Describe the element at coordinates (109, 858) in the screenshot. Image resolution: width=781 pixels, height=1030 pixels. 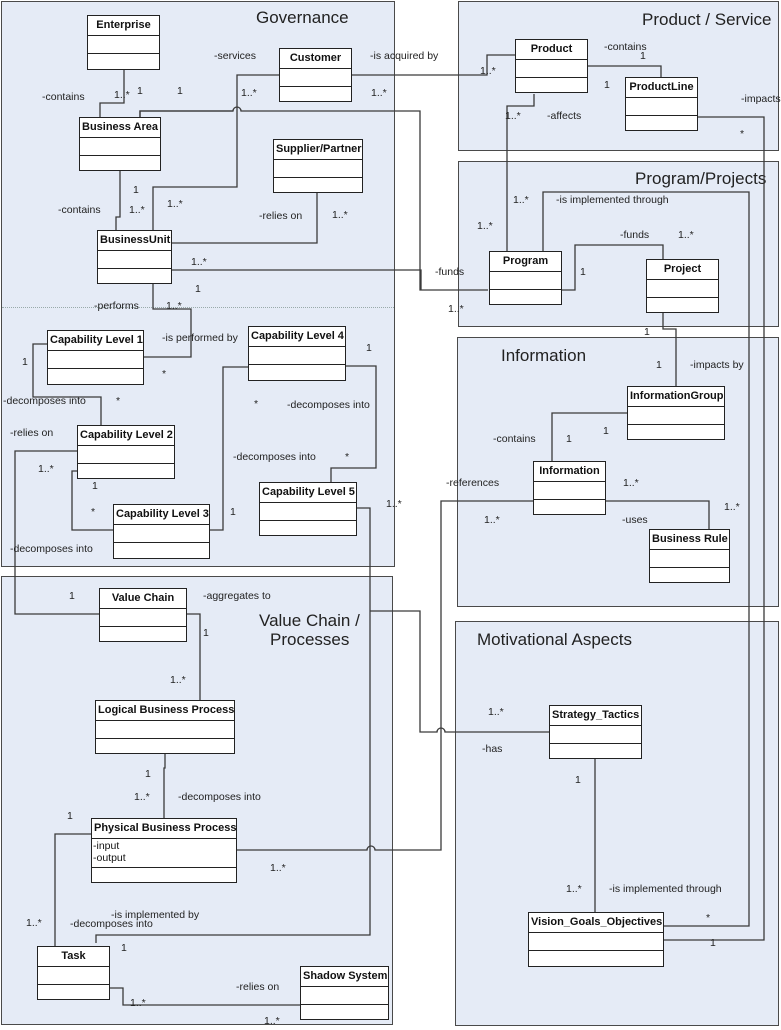
I see `attribute-output: -output` at that location.